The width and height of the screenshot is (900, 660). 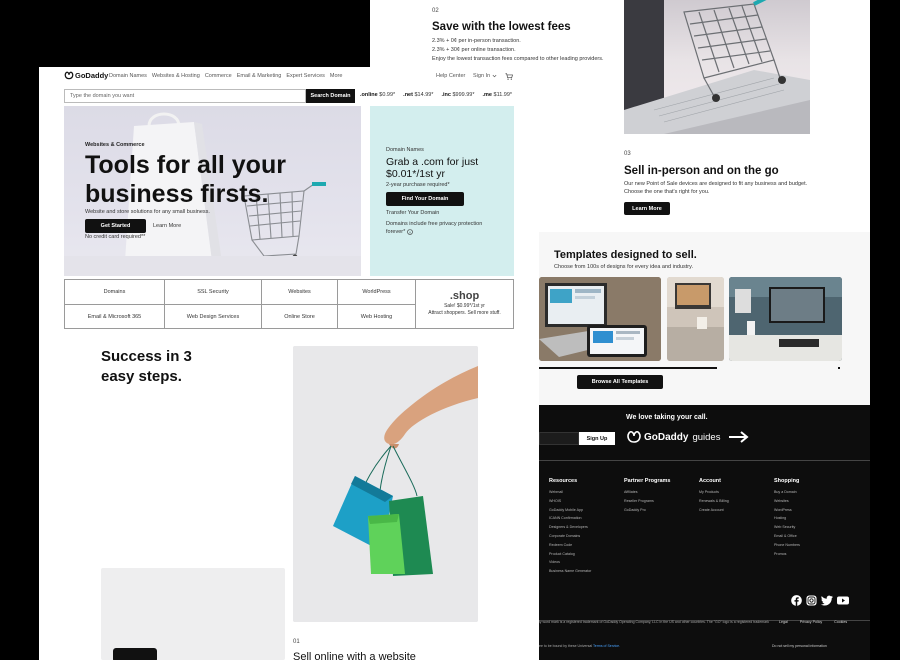 I want to click on browse-templates-button: Browse All Templates, so click(x=620, y=382).